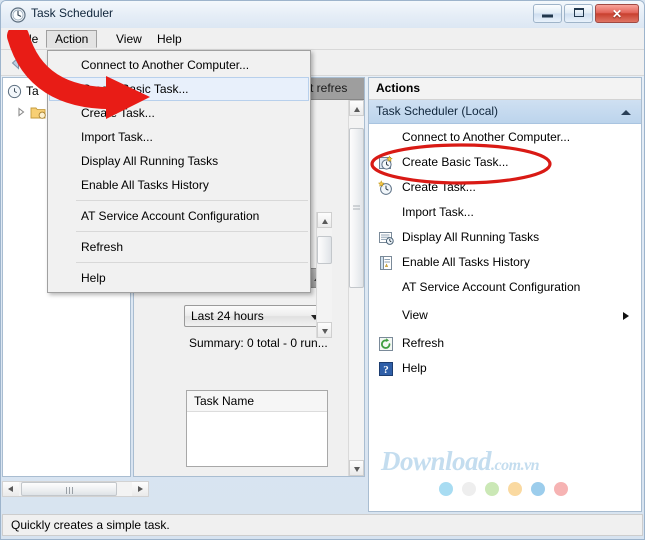  I want to click on action-refresh: Refresh, so click(505, 344).